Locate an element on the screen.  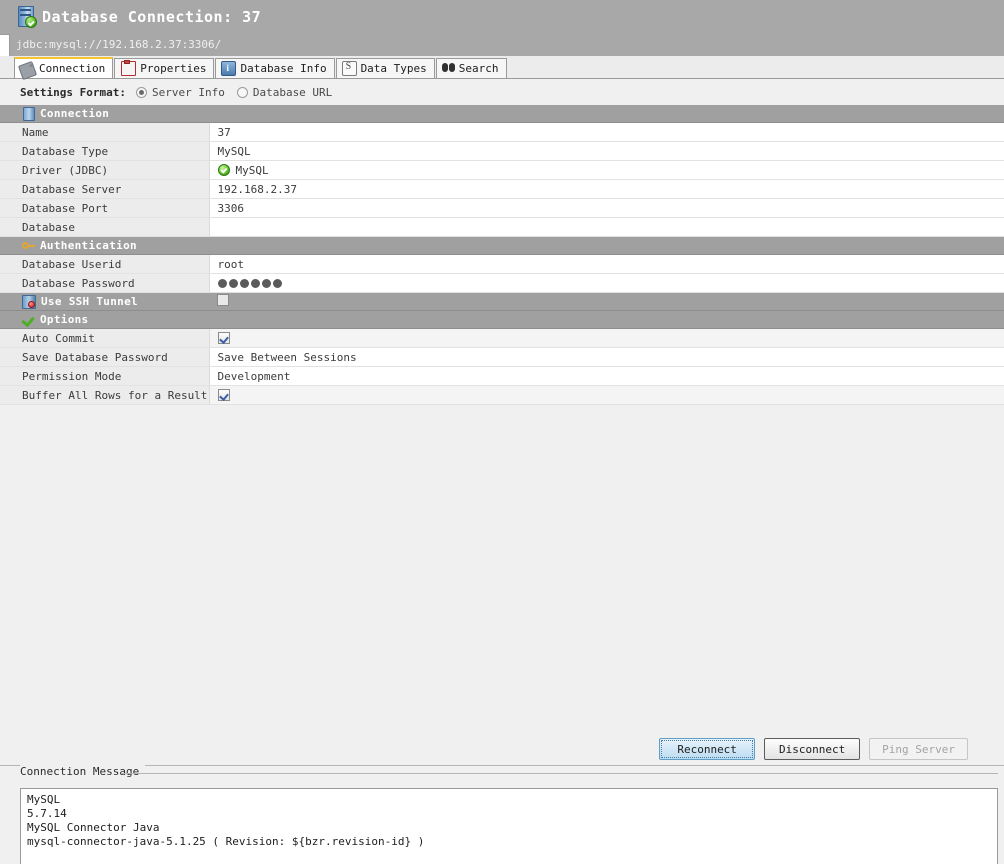
table-row: Database Userid root is located at coordinates (502, 264).